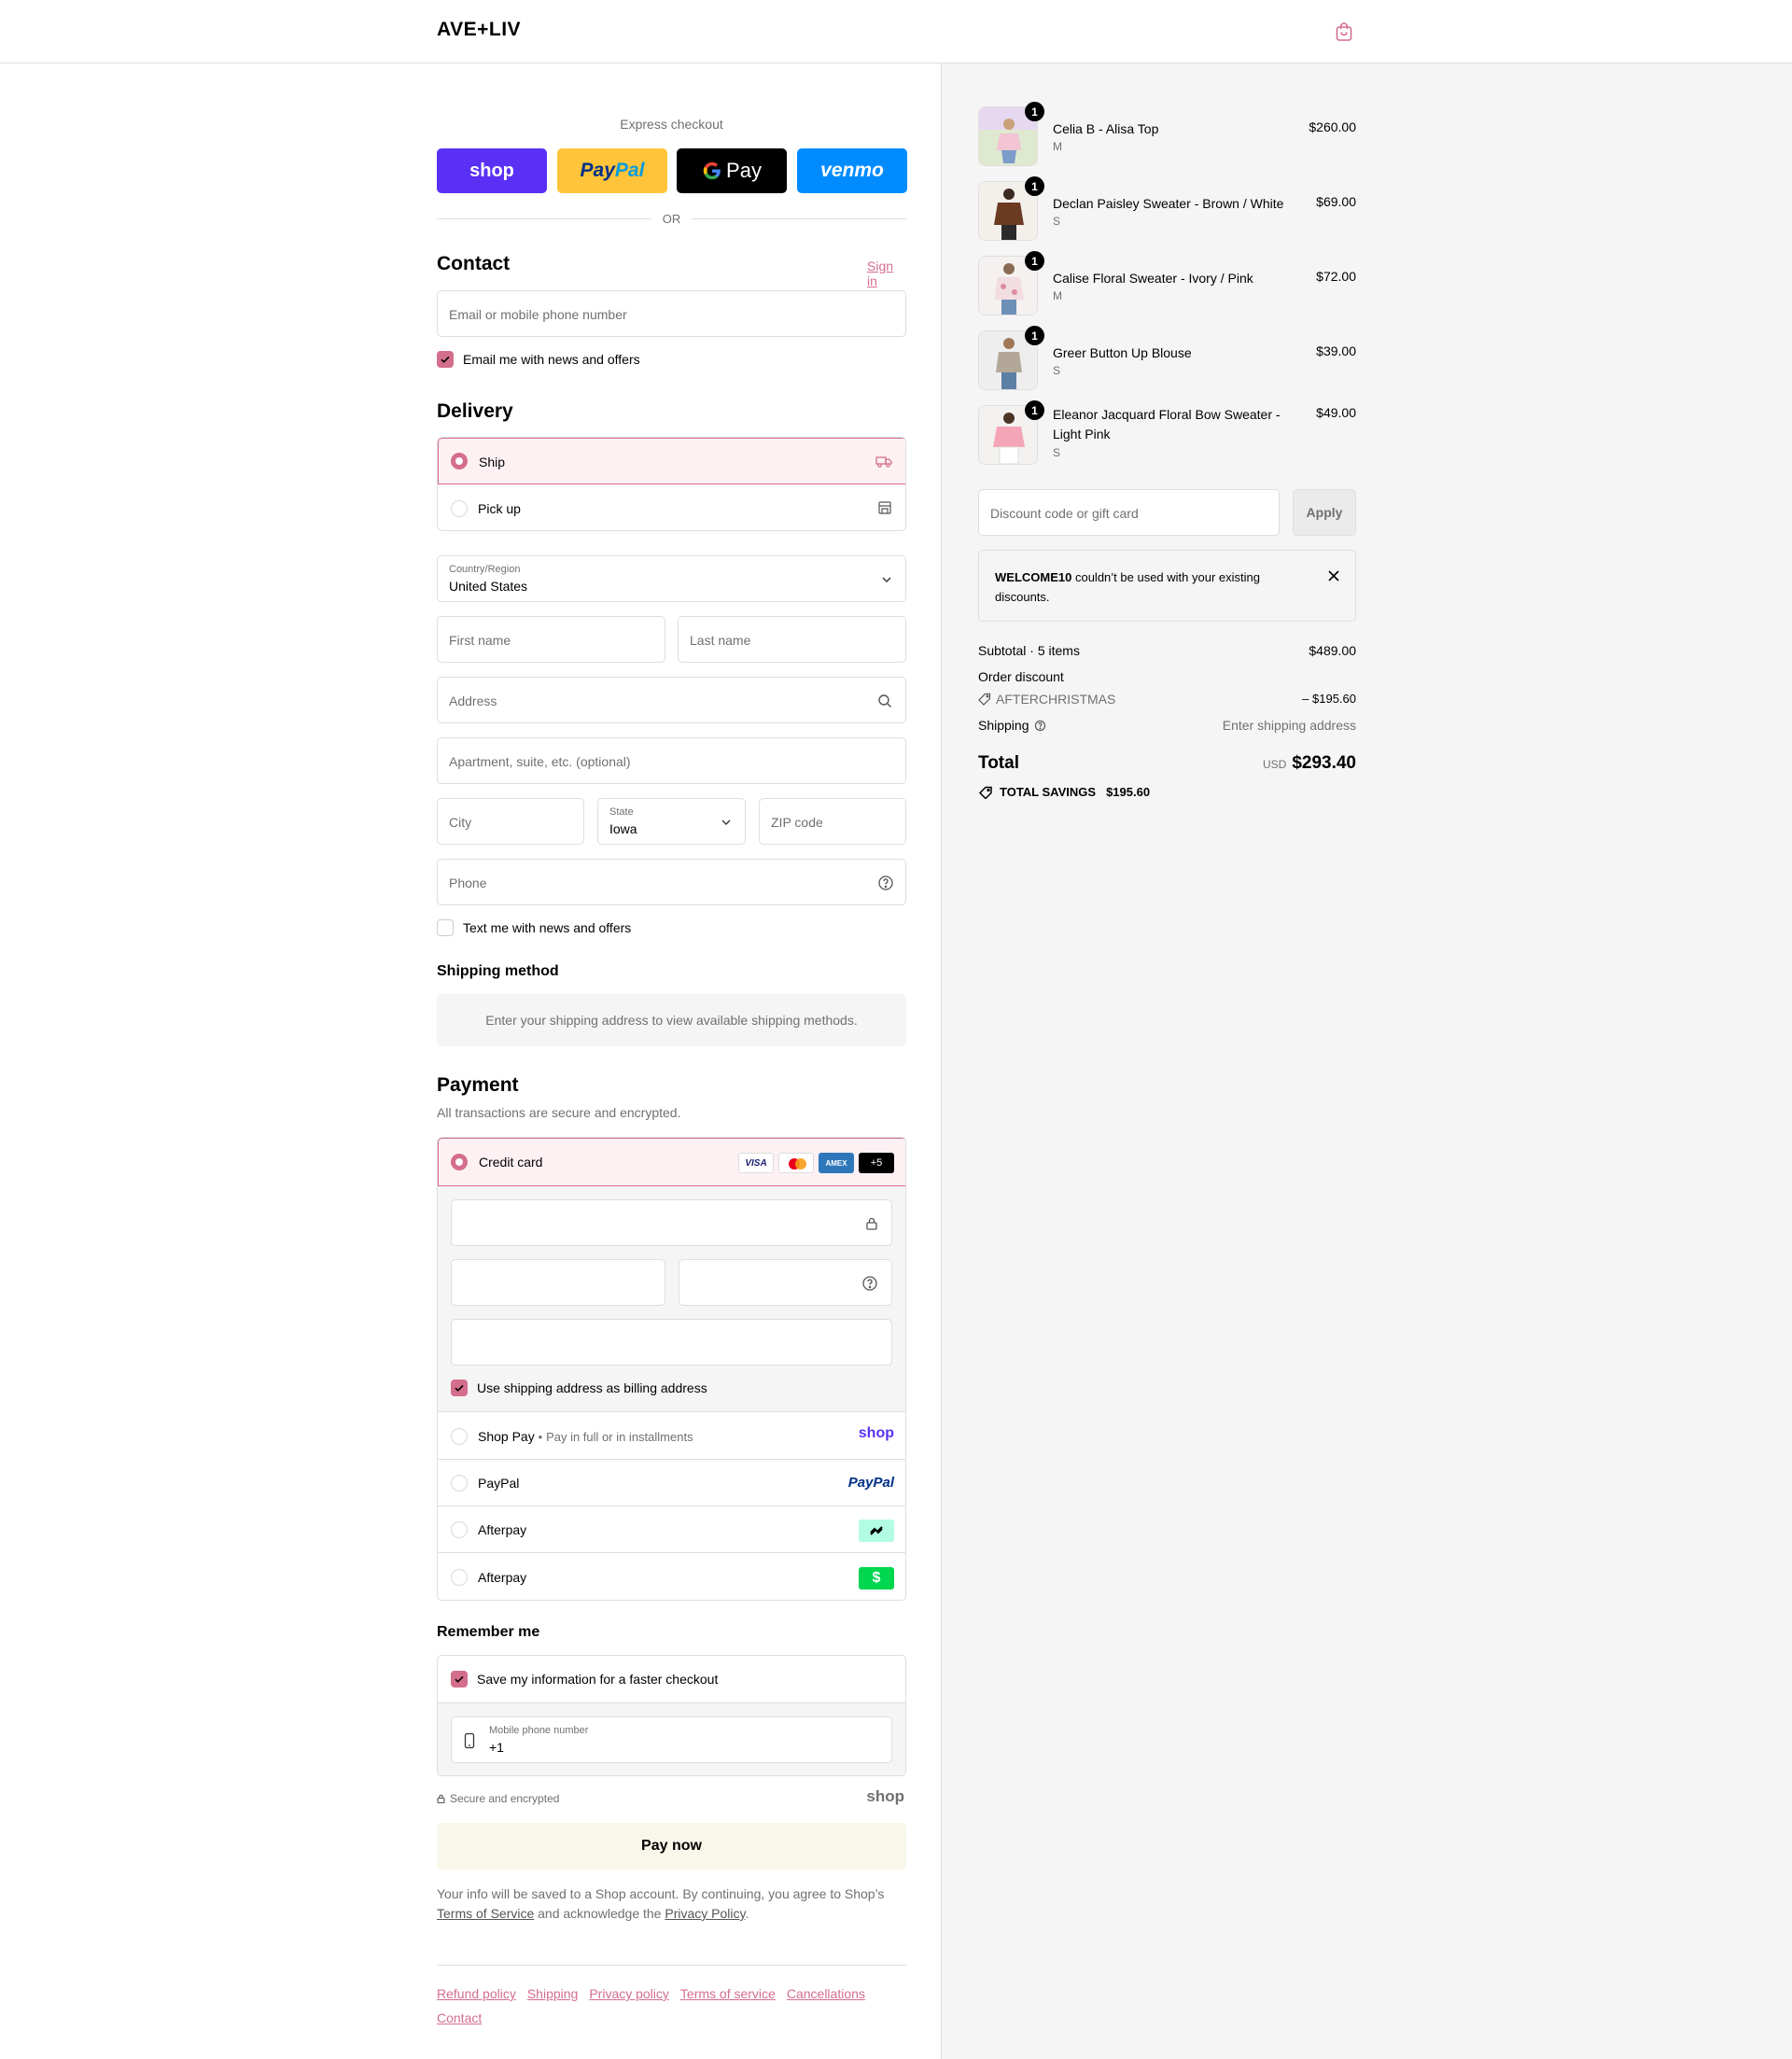 This screenshot has height=2059, width=1792. What do you see at coordinates (445, 359) in the screenshot?
I see `email-optin-checkbox` at bounding box center [445, 359].